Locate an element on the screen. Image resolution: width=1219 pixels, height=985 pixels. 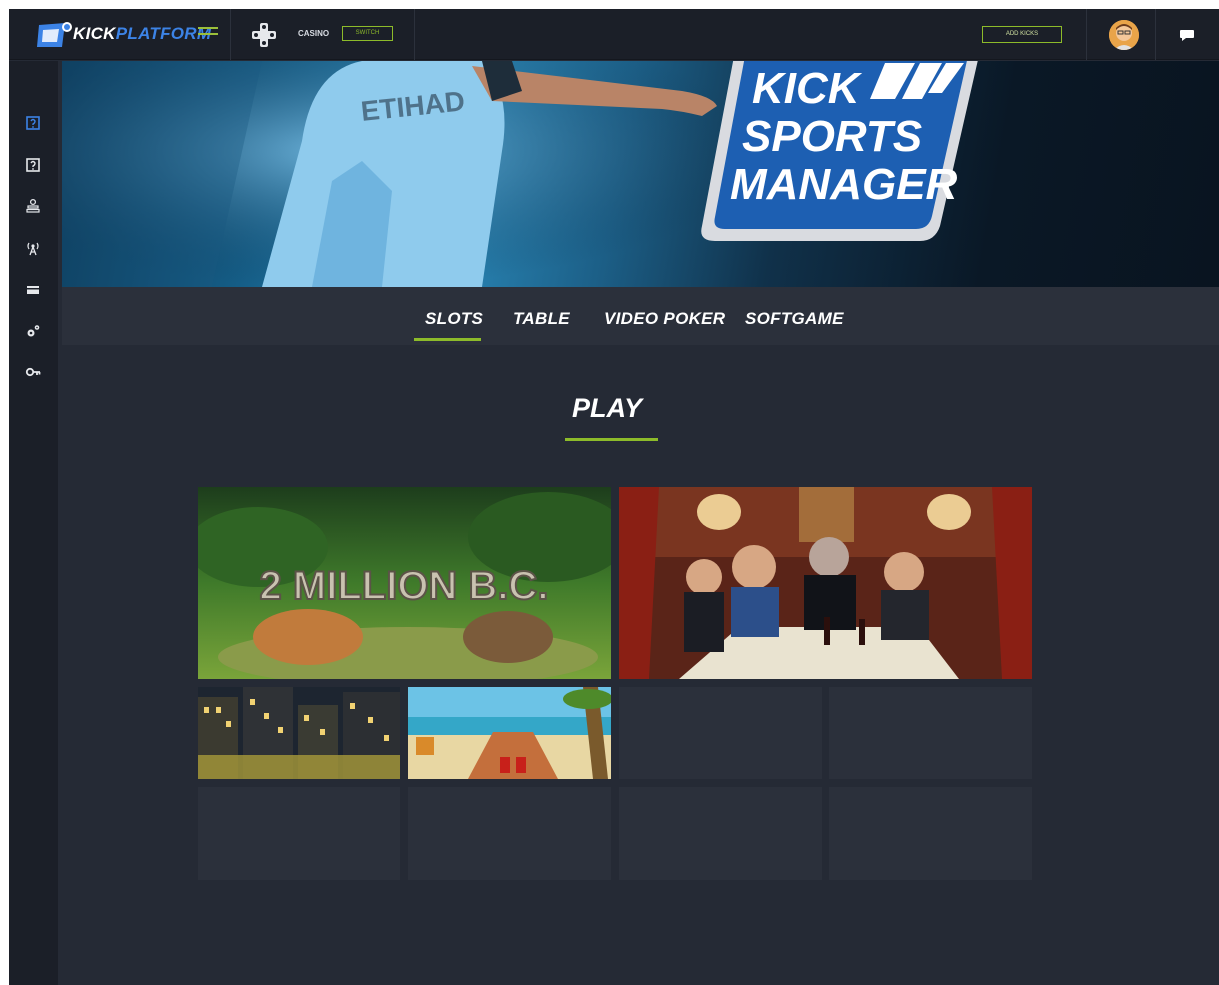
settings-icon is located at coordinates (33, 331).